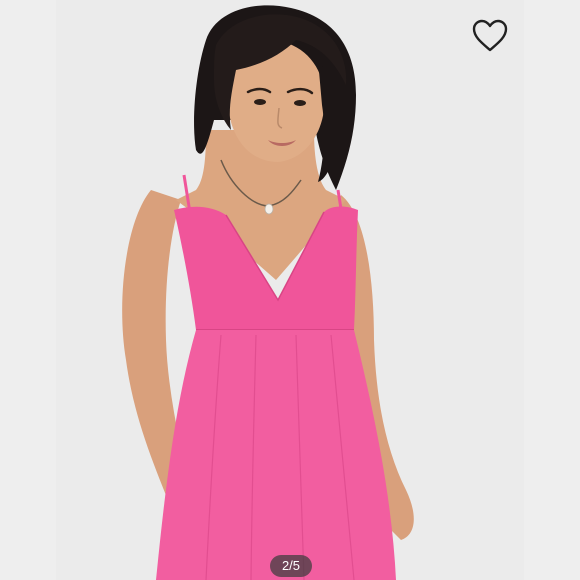 This screenshot has width=580, height=580. Describe the element at coordinates (552, 290) in the screenshot. I see `next-image-edge` at that location.